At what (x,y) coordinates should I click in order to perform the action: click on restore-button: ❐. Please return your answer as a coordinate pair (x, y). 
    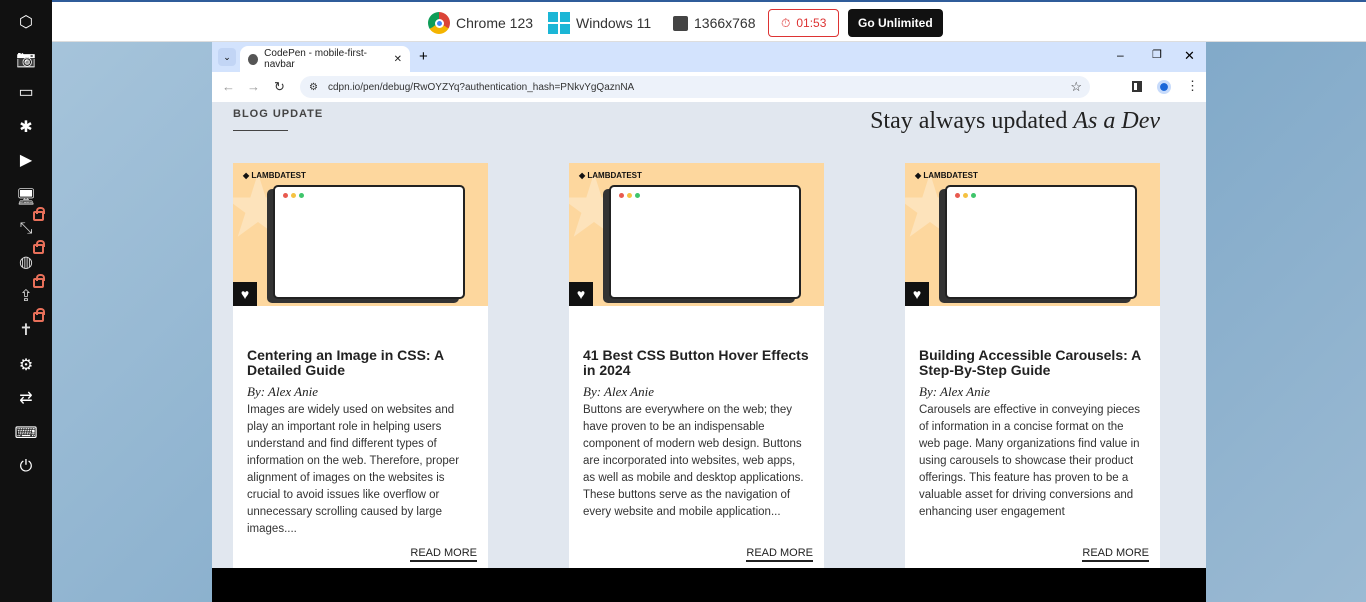
    Looking at the image, I should click on (1157, 54).